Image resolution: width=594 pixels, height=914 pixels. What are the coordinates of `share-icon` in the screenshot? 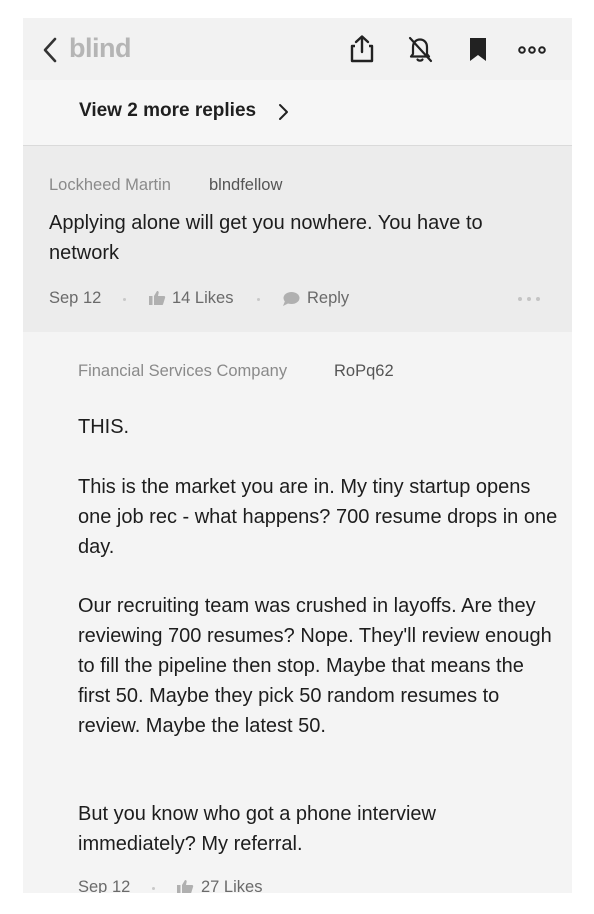 It's located at (362, 49).